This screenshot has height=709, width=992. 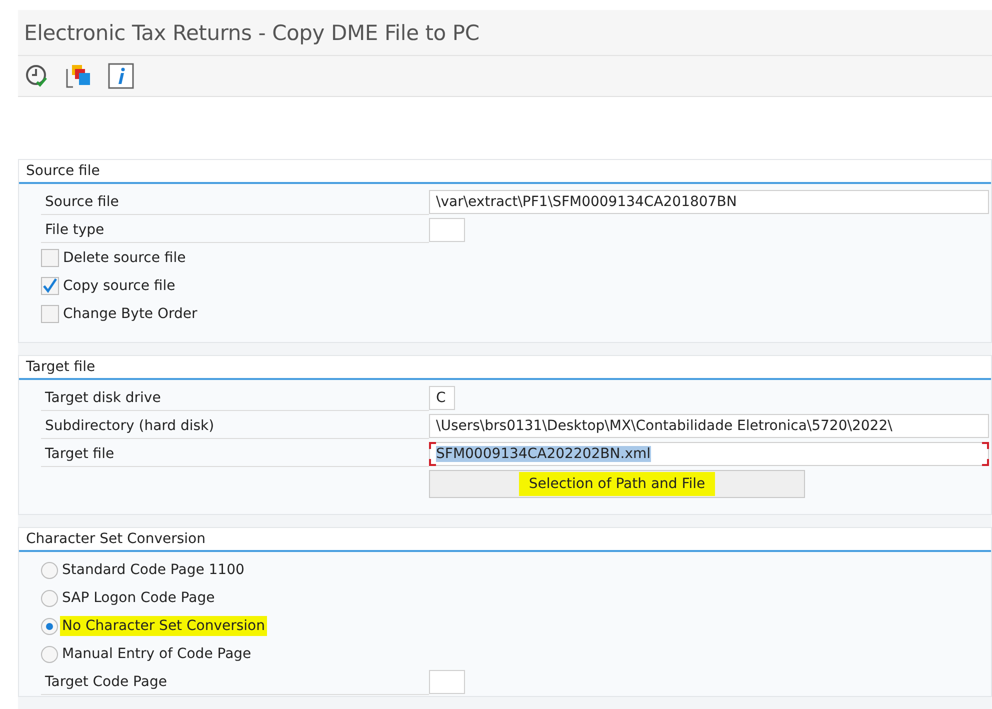 What do you see at coordinates (138, 598) in the screenshot?
I see `radio-label: SAP Logon Code Page` at bounding box center [138, 598].